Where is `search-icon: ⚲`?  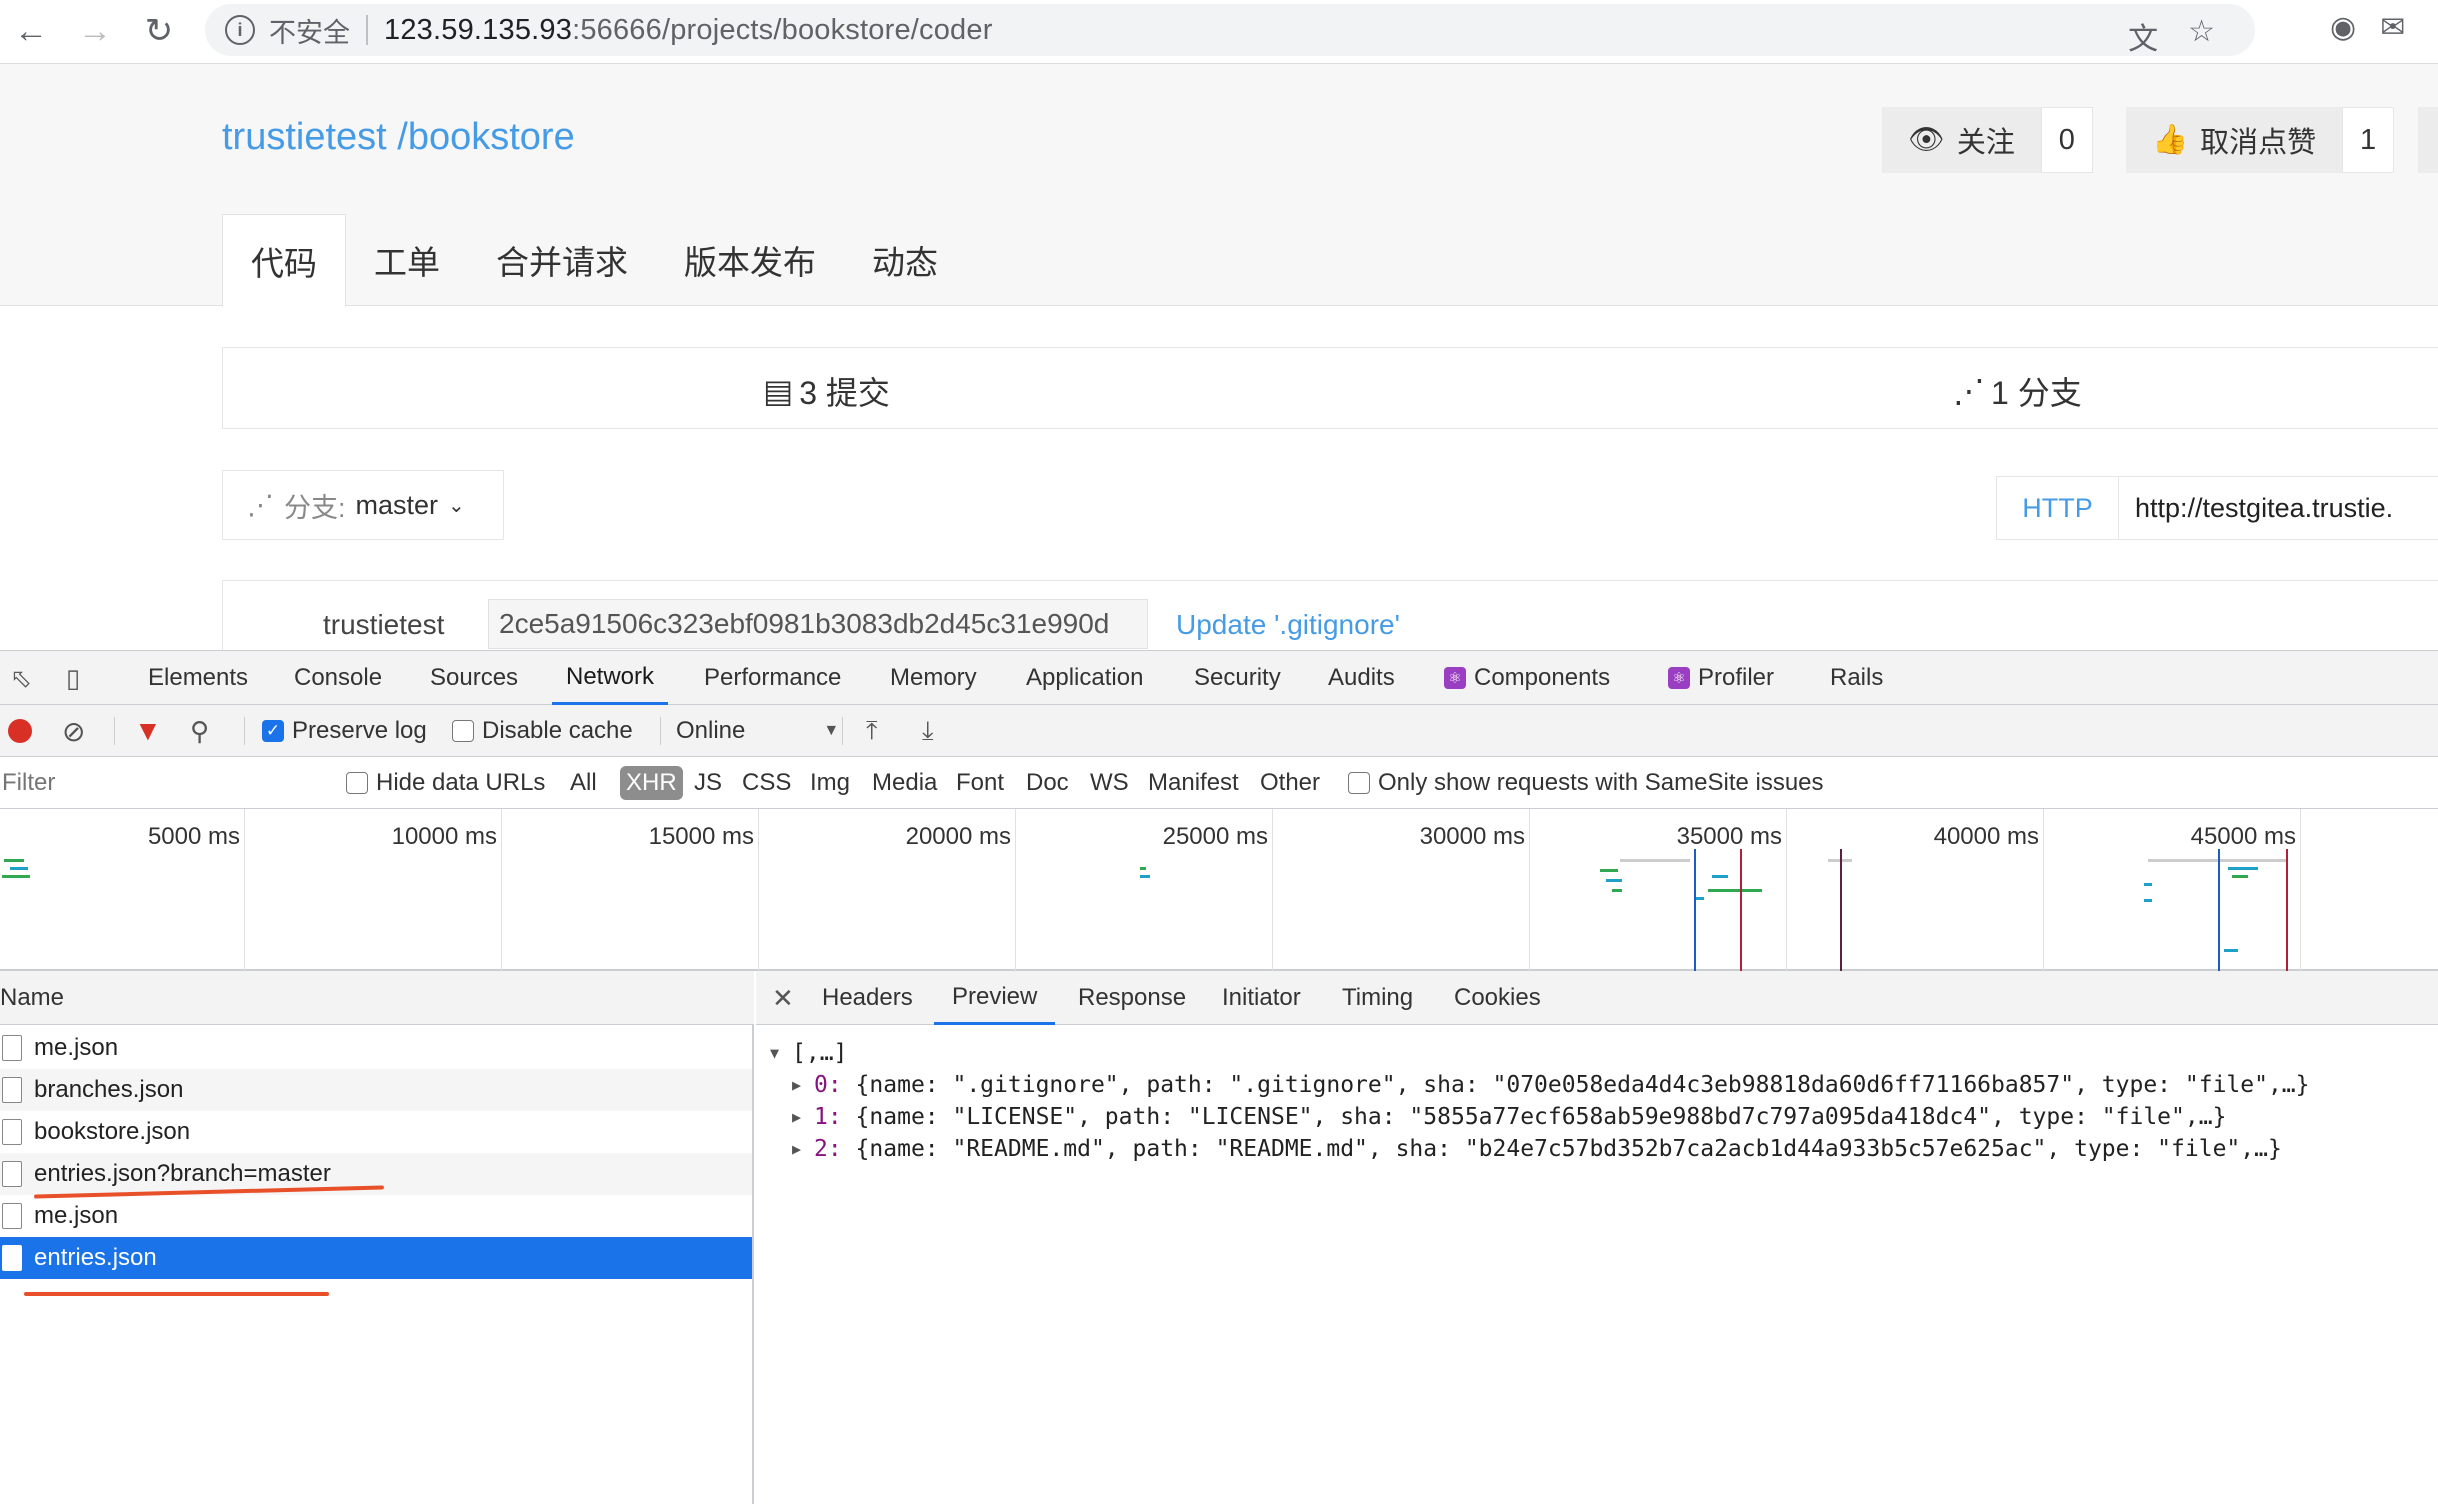
search-icon: ⚲ is located at coordinates (199, 731).